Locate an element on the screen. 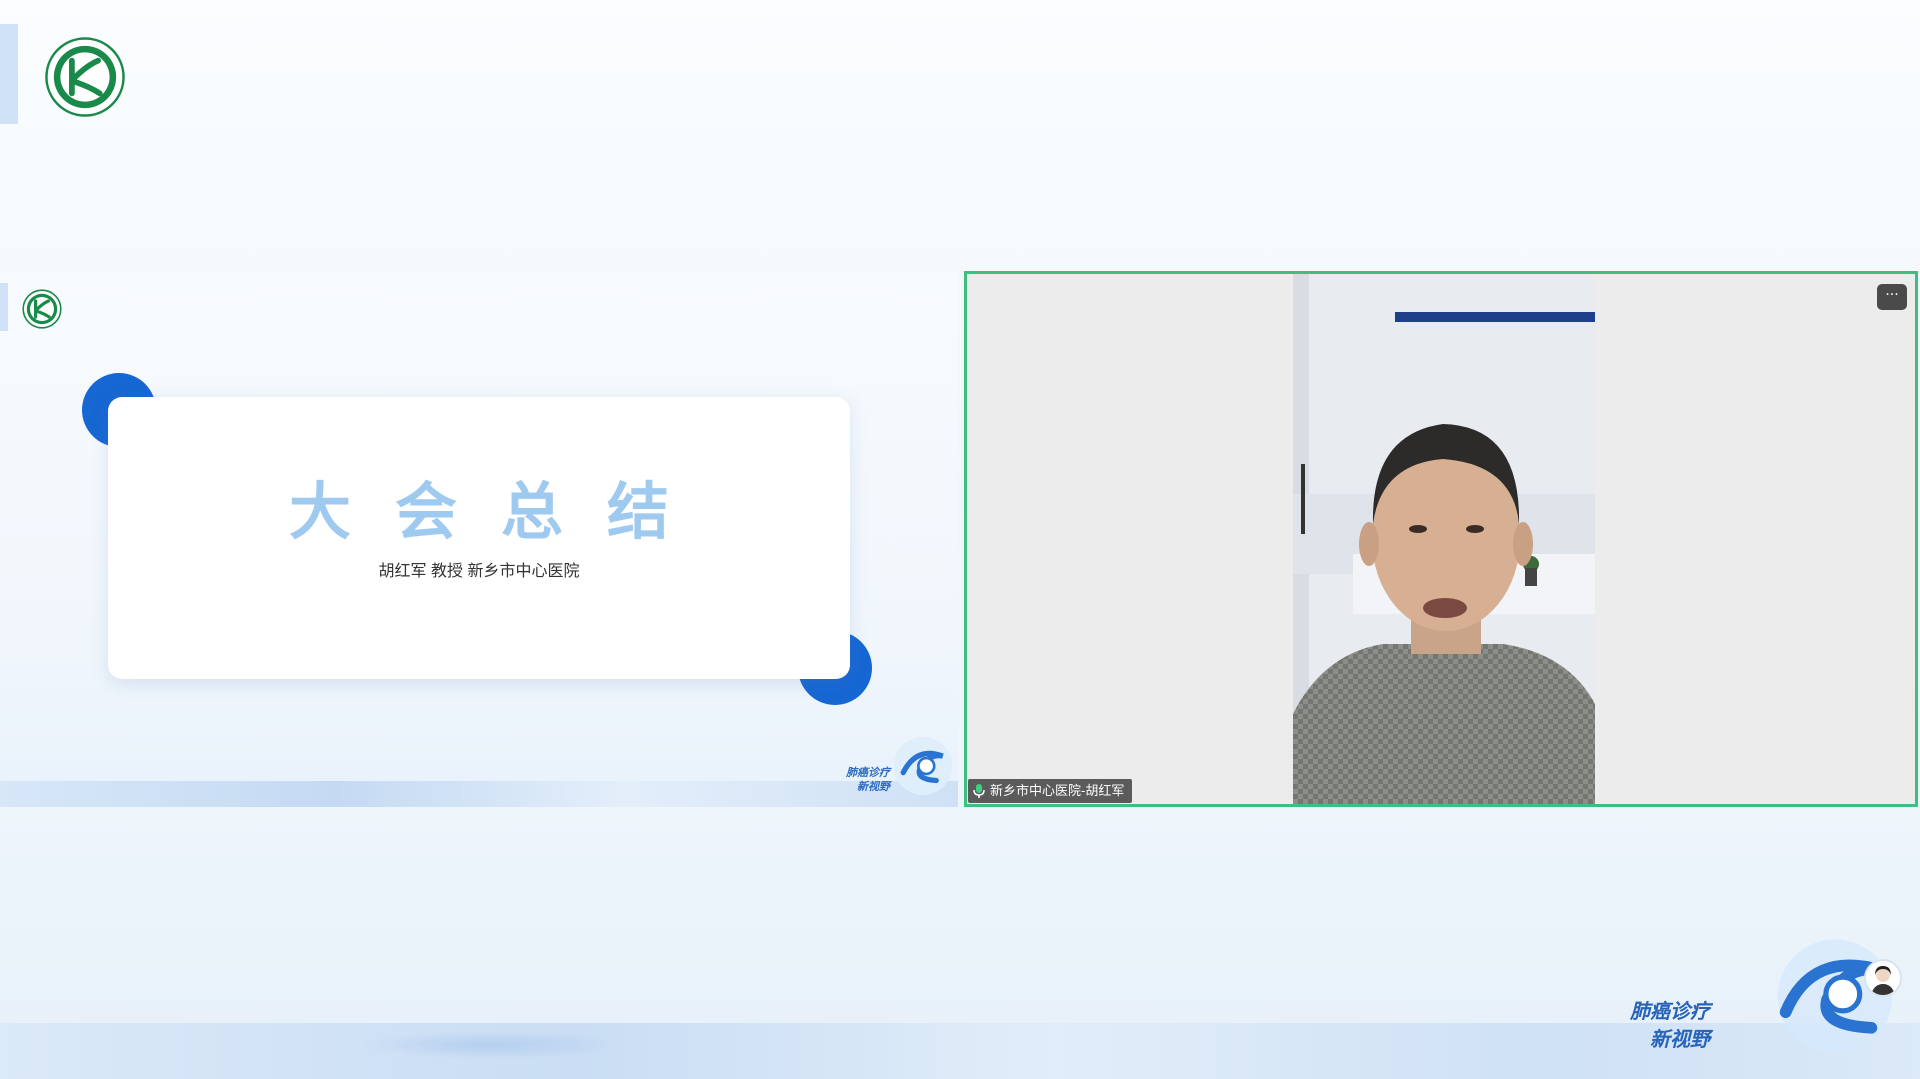  page-slogan-line2: 新视野 is located at coordinates (1680, 1039).